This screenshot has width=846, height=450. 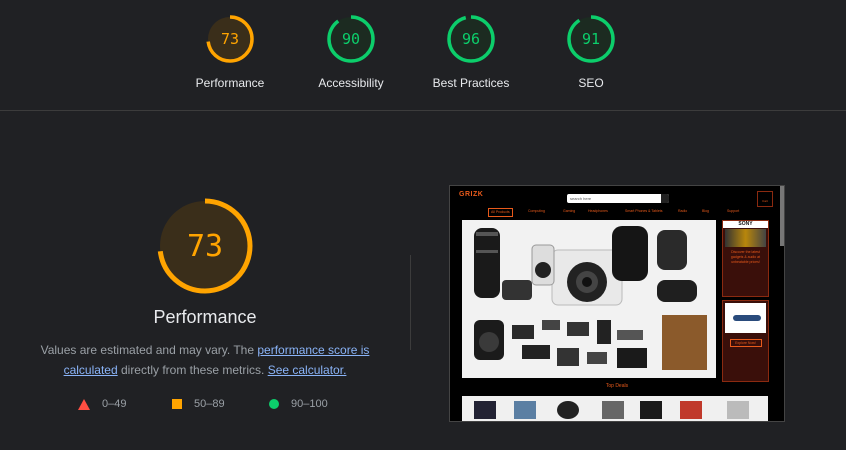 What do you see at coordinates (471, 83) in the screenshot?
I see `gauge-label: Best Practices` at bounding box center [471, 83].